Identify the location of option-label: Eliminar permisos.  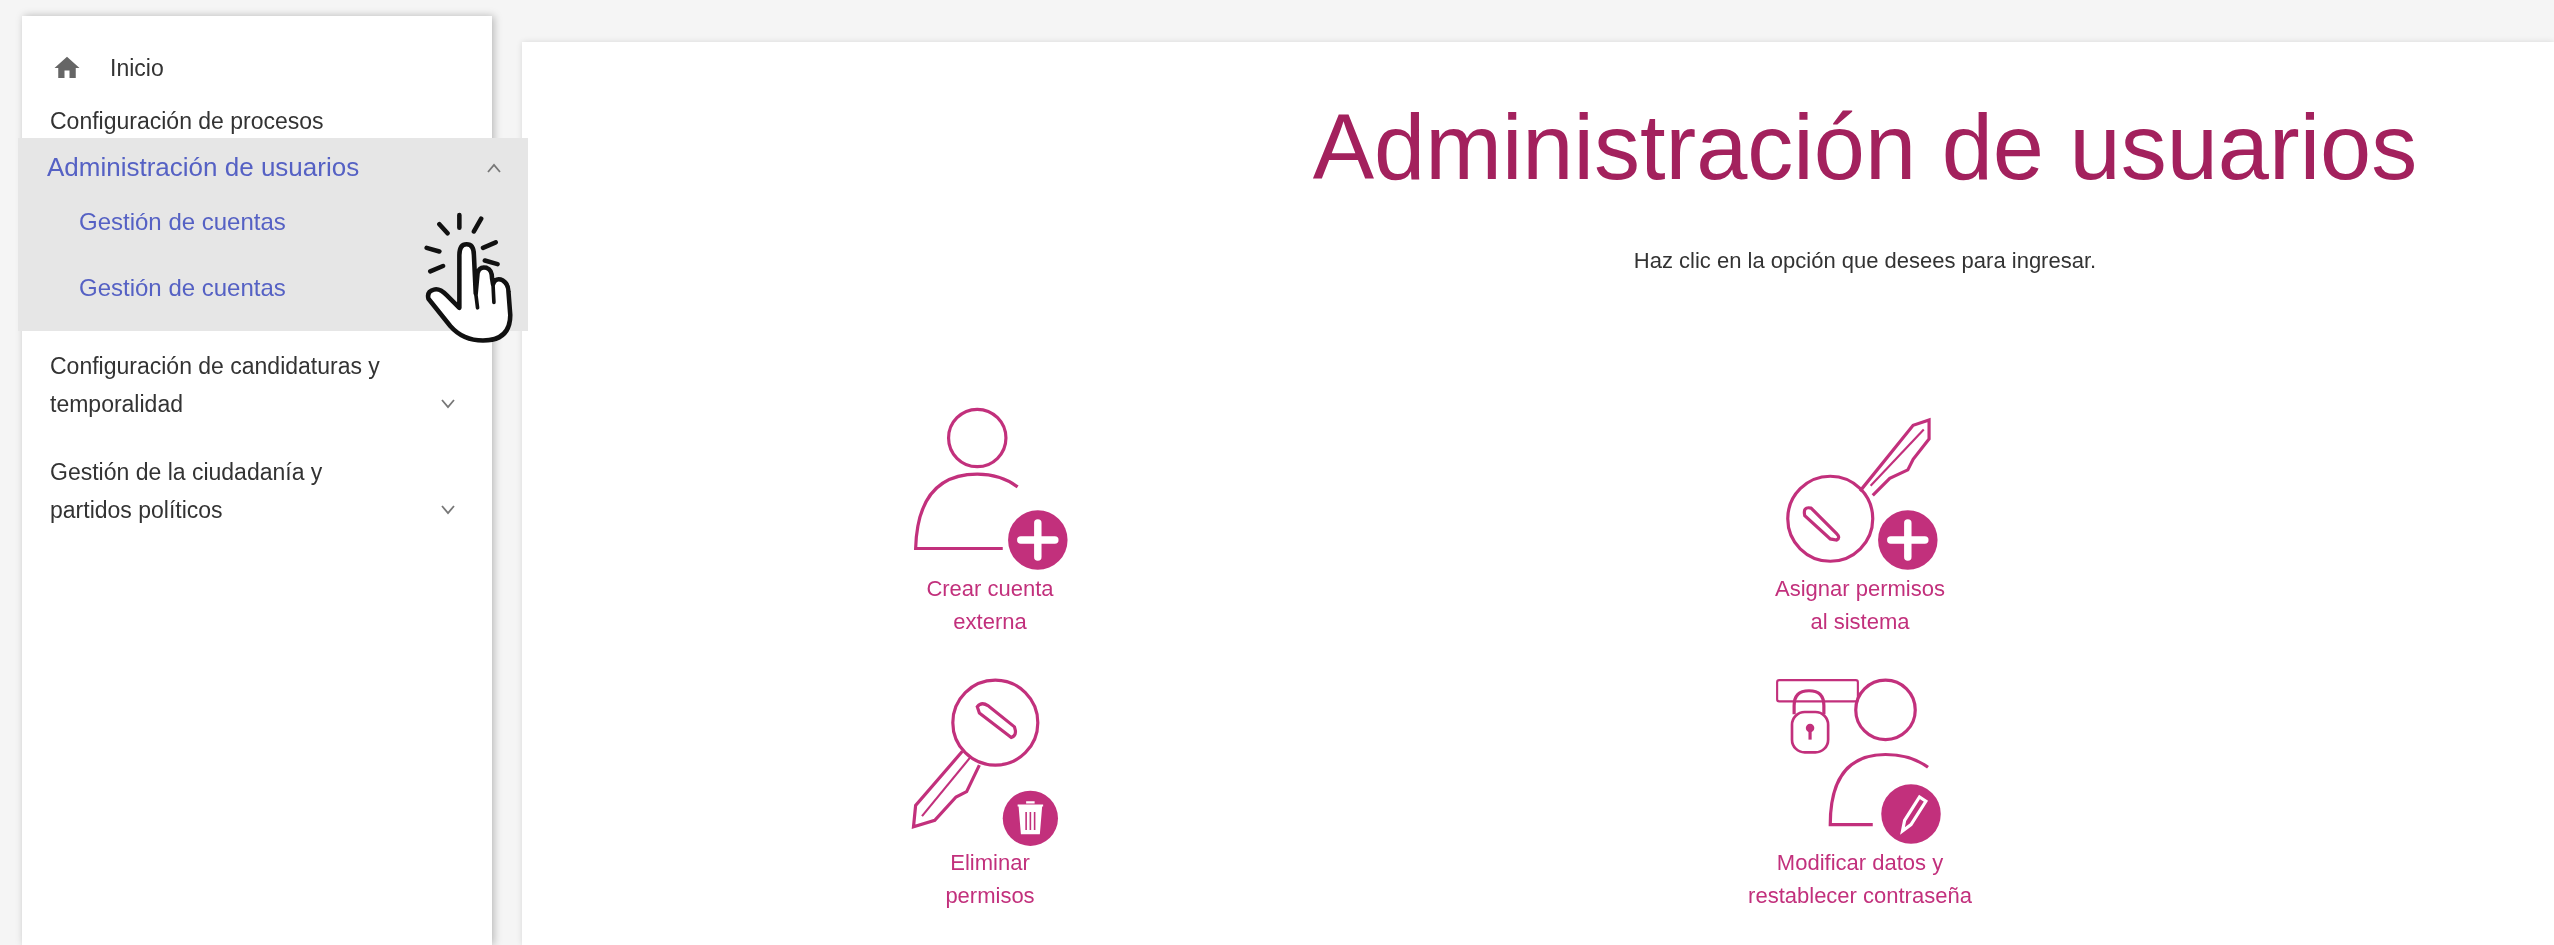
(990, 879).